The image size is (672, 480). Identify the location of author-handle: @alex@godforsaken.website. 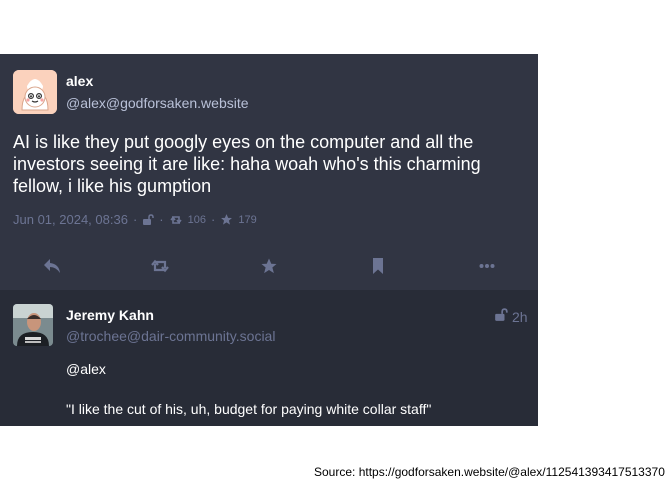
(157, 103).